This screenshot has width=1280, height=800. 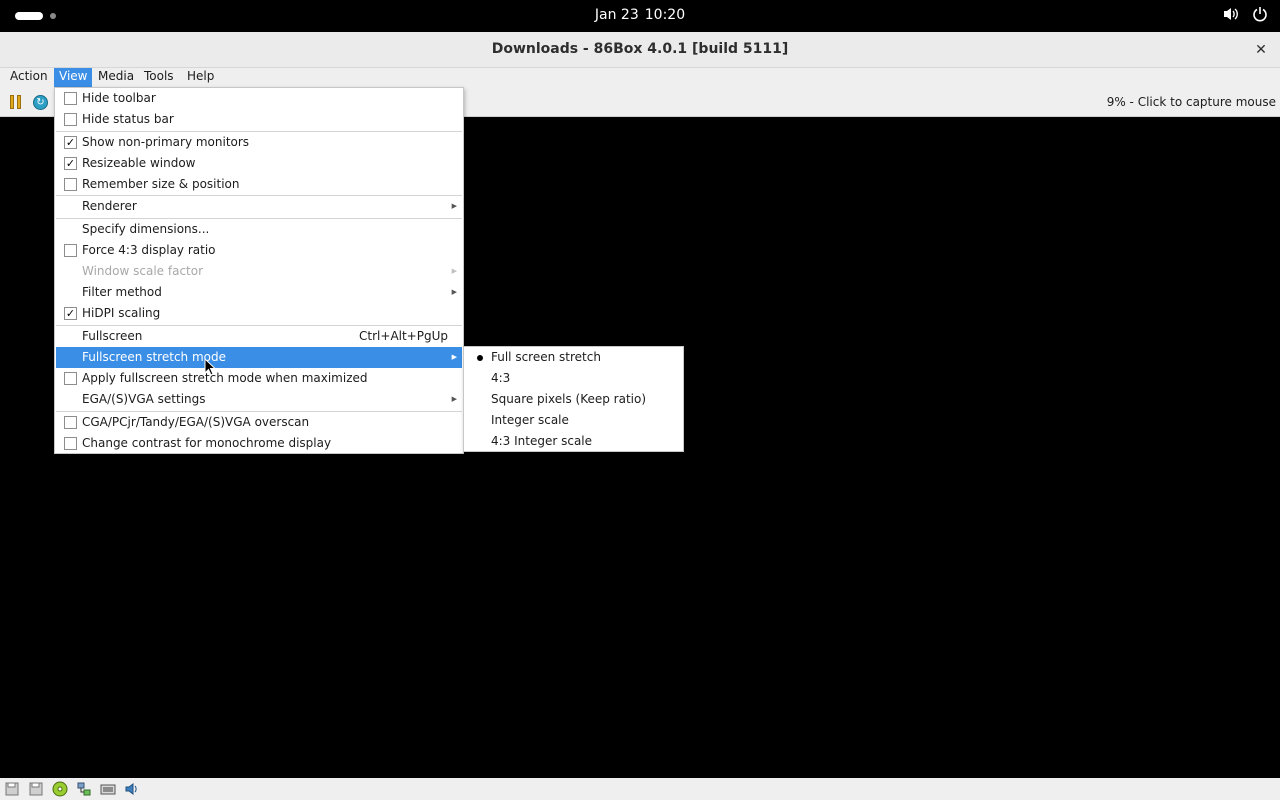 I want to click on submenu-item-4-3-integer-scale: 4:3 Integer scale, so click(x=573, y=441).